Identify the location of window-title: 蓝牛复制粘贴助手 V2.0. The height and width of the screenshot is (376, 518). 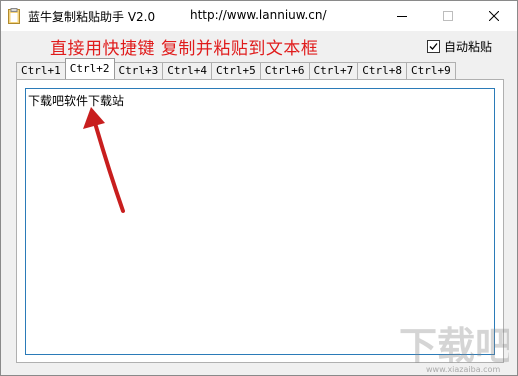
(92, 17).